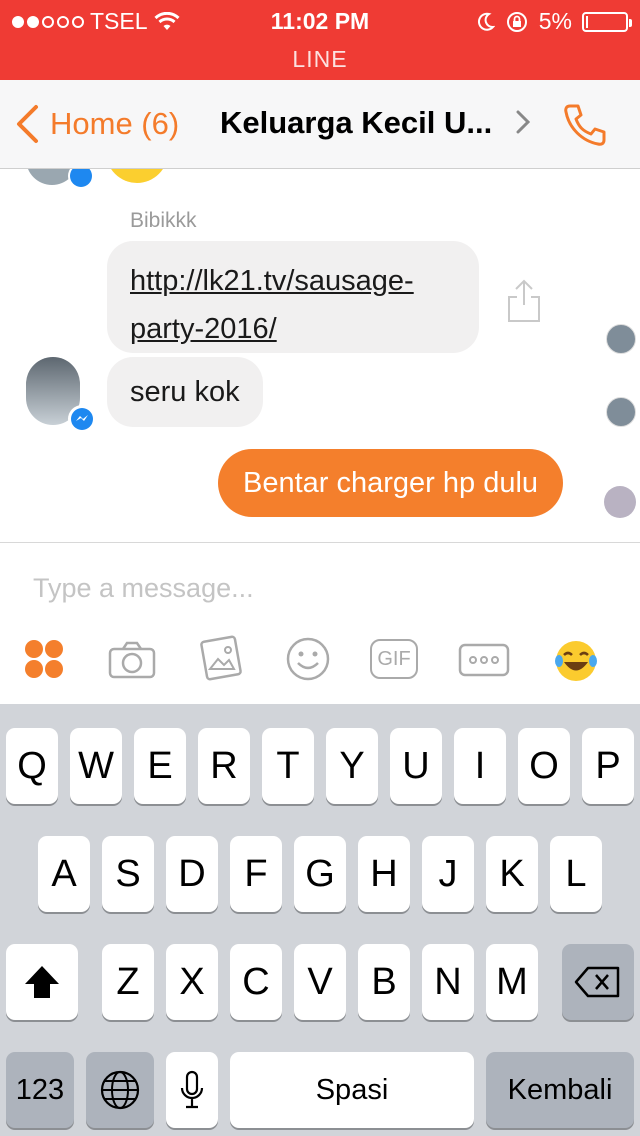  Describe the element at coordinates (608, 766) in the screenshot. I see `key-p: P` at that location.